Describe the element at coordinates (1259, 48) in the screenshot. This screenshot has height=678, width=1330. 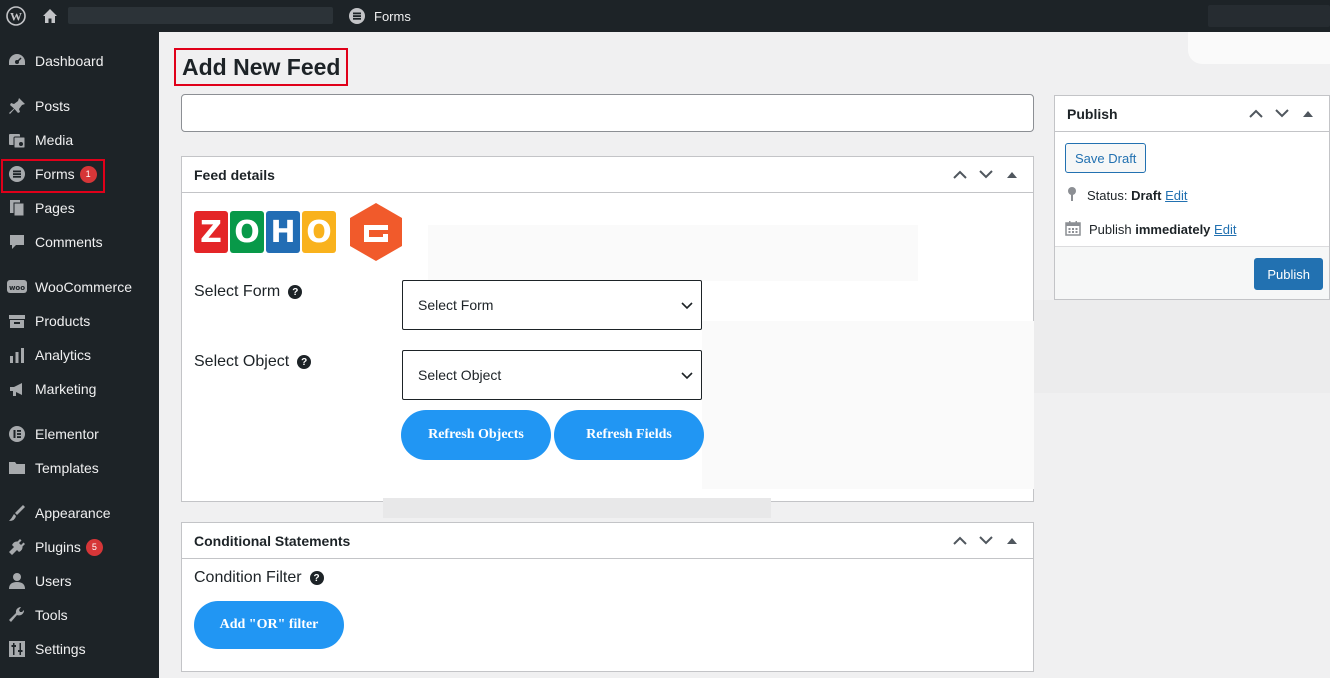
I see `screen-options-redacted` at that location.